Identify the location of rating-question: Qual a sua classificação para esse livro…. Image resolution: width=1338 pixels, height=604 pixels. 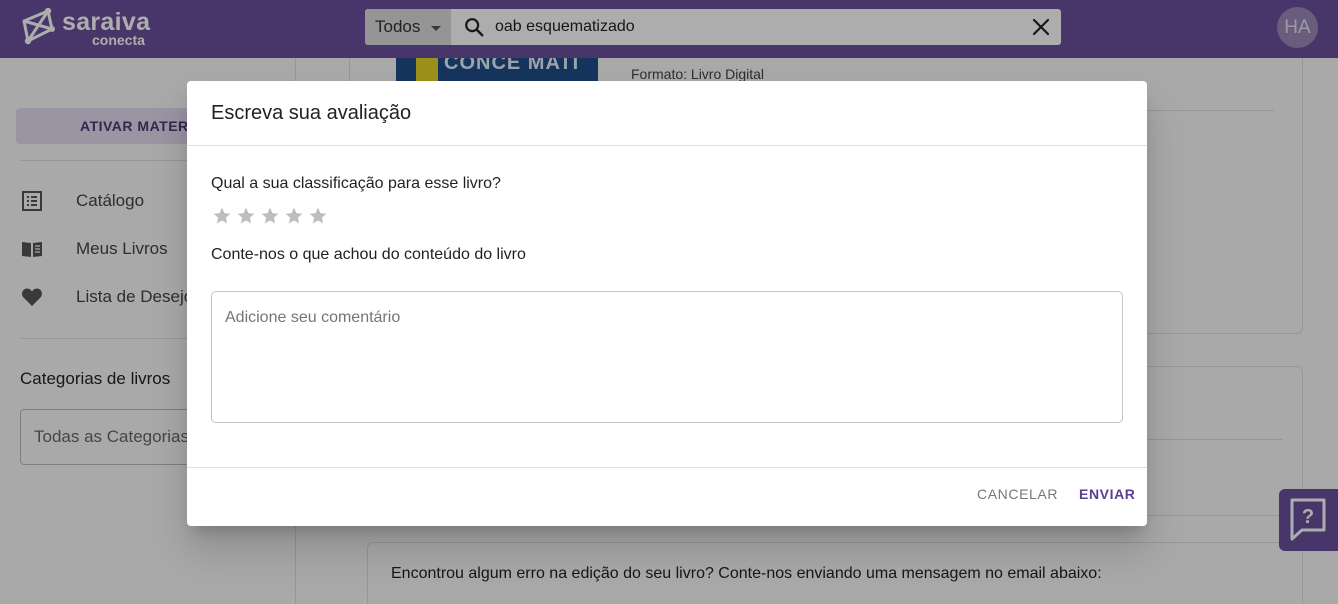
(356, 183).